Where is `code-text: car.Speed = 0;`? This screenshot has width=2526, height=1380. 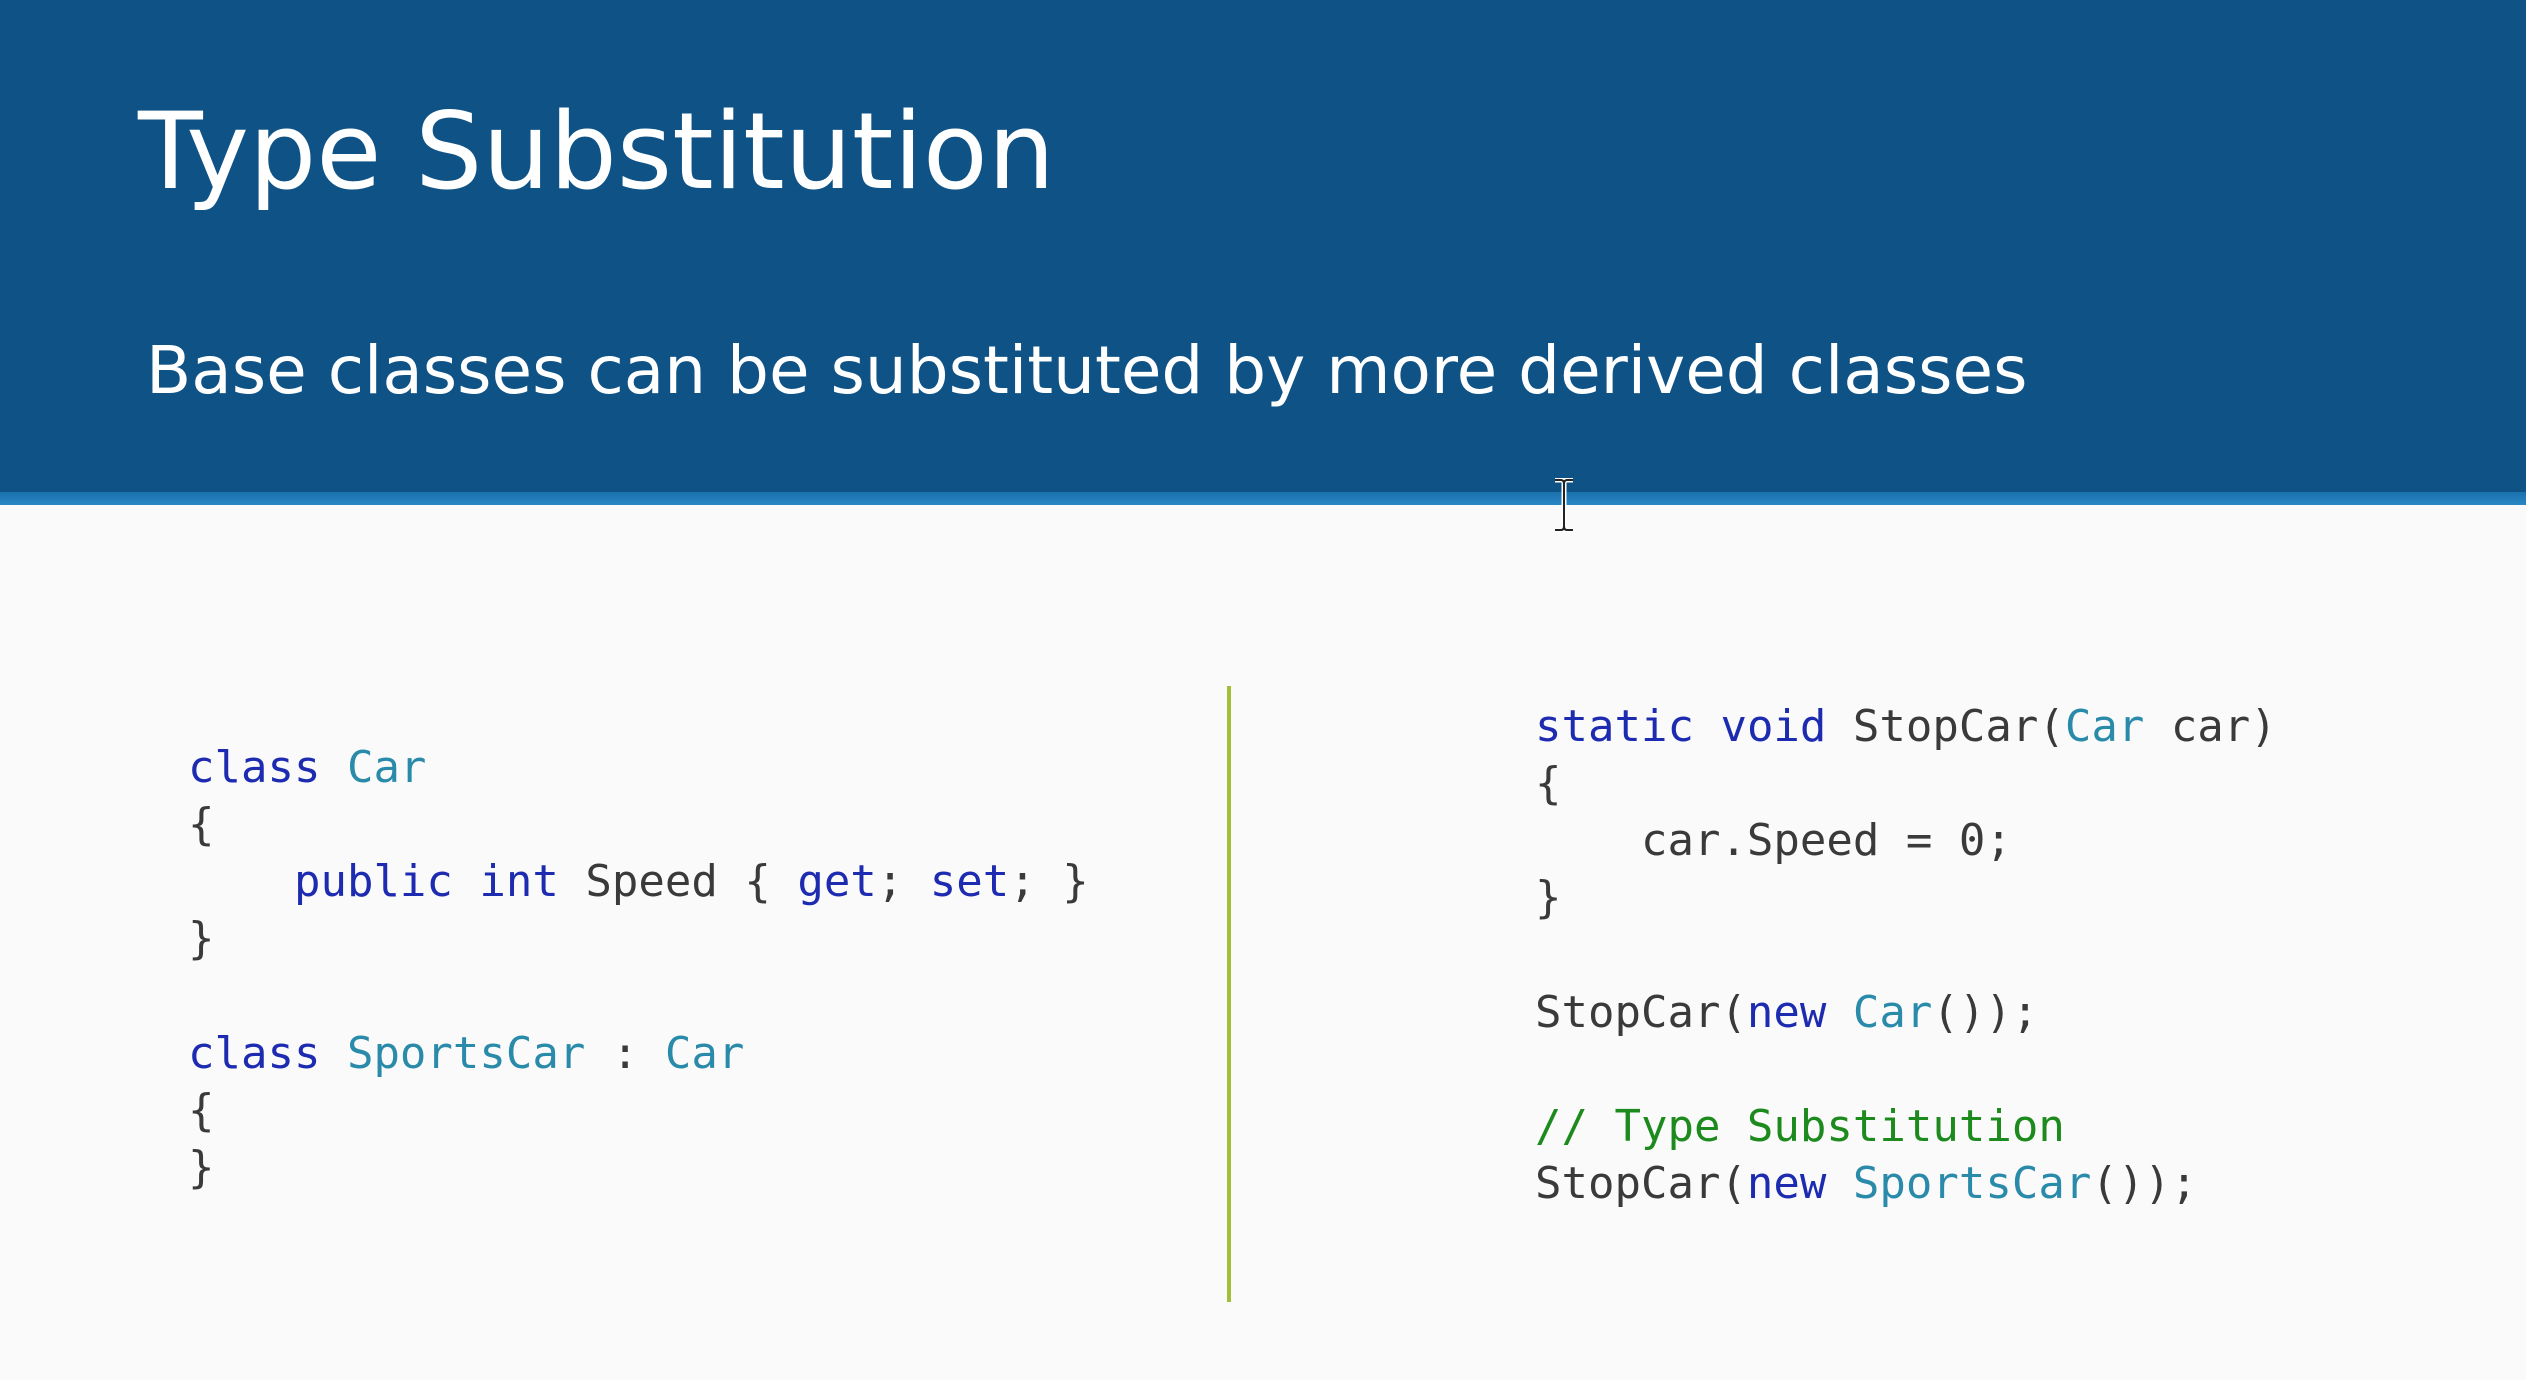 code-text: car.Speed = 0; is located at coordinates (1773, 840).